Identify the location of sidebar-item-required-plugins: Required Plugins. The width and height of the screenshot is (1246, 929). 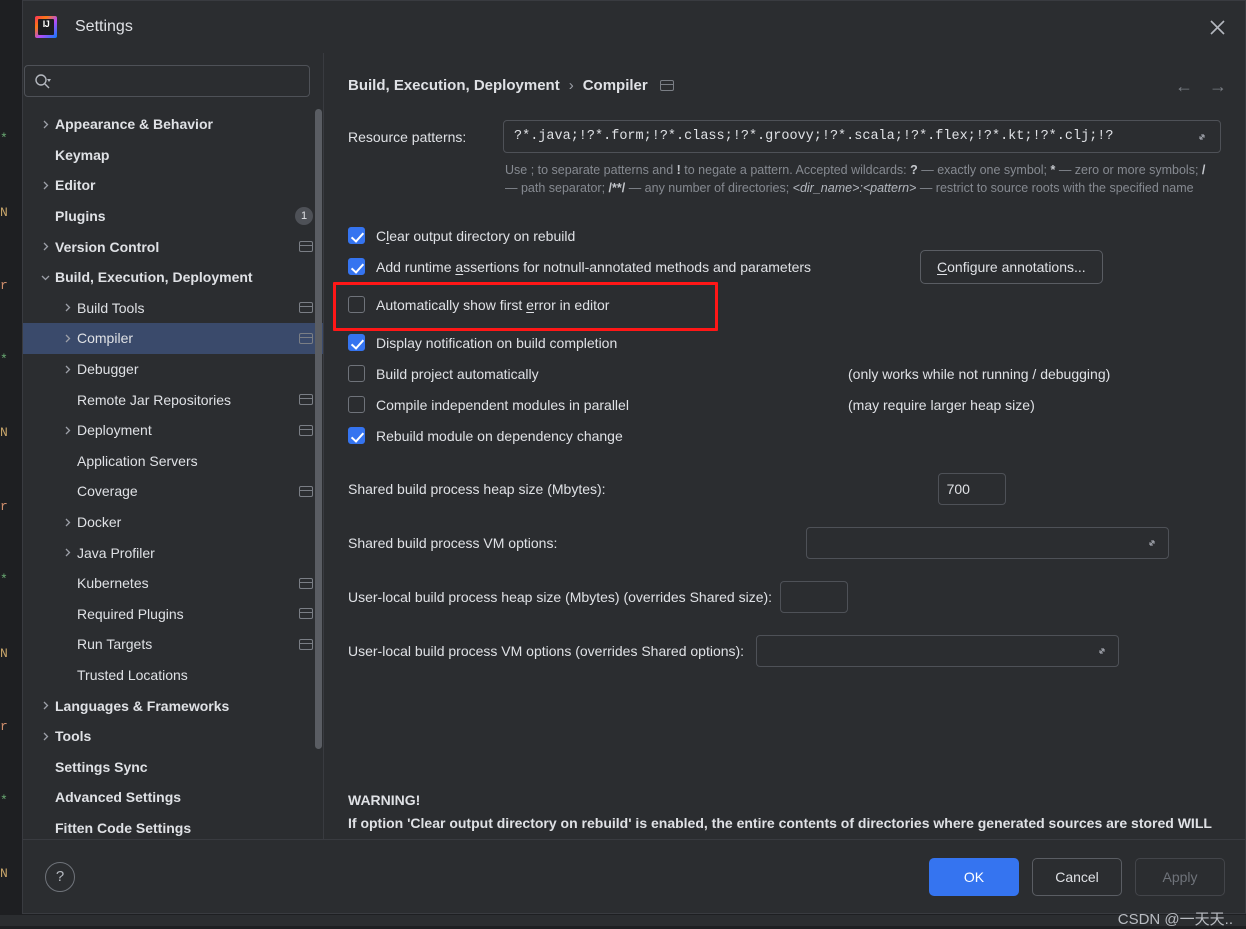
(173, 614).